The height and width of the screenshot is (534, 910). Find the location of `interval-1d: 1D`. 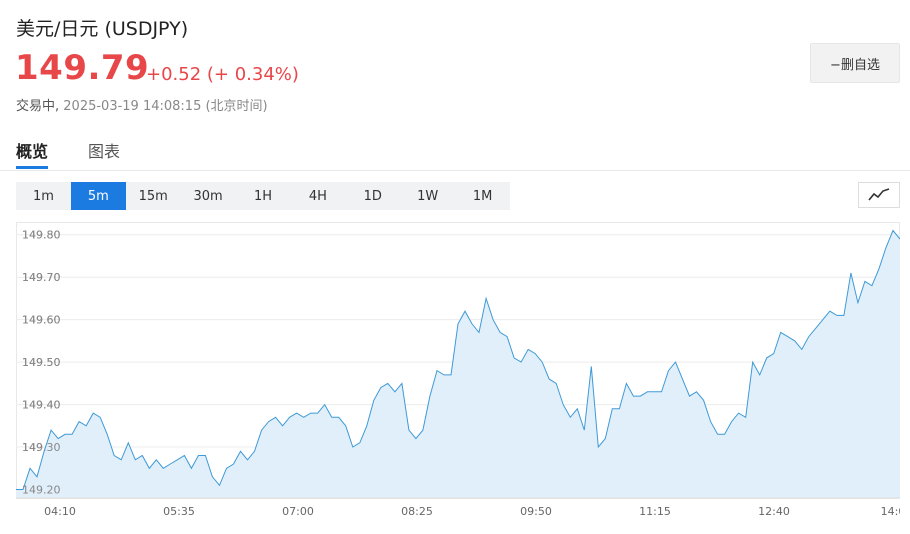

interval-1d: 1D is located at coordinates (372, 196).